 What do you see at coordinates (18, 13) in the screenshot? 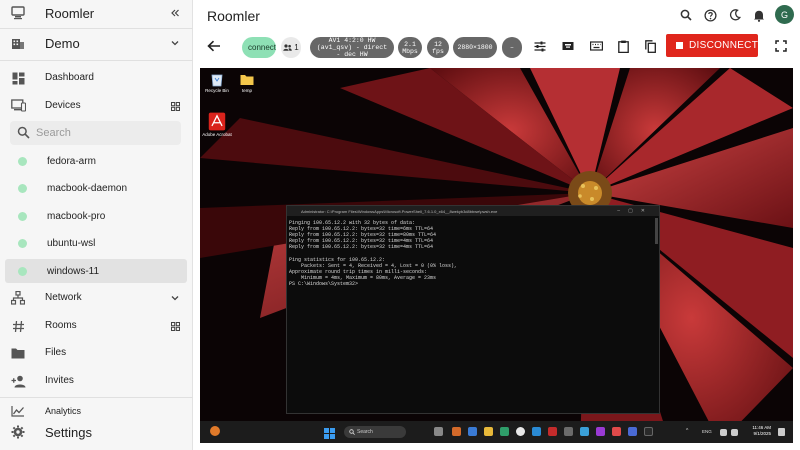
I see `brand-logo-icon` at bounding box center [18, 13].